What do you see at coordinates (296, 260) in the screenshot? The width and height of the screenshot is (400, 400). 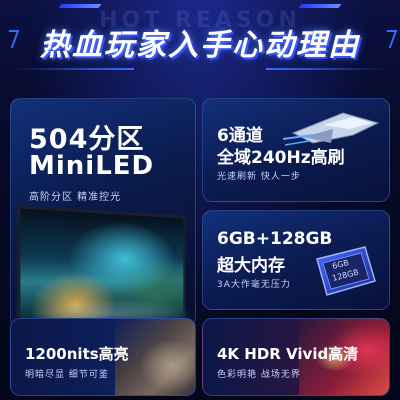 I see `feature-card-memory: 6GB 128GB 6GB+128GB 超大内存 3A大作毫无压力` at bounding box center [296, 260].